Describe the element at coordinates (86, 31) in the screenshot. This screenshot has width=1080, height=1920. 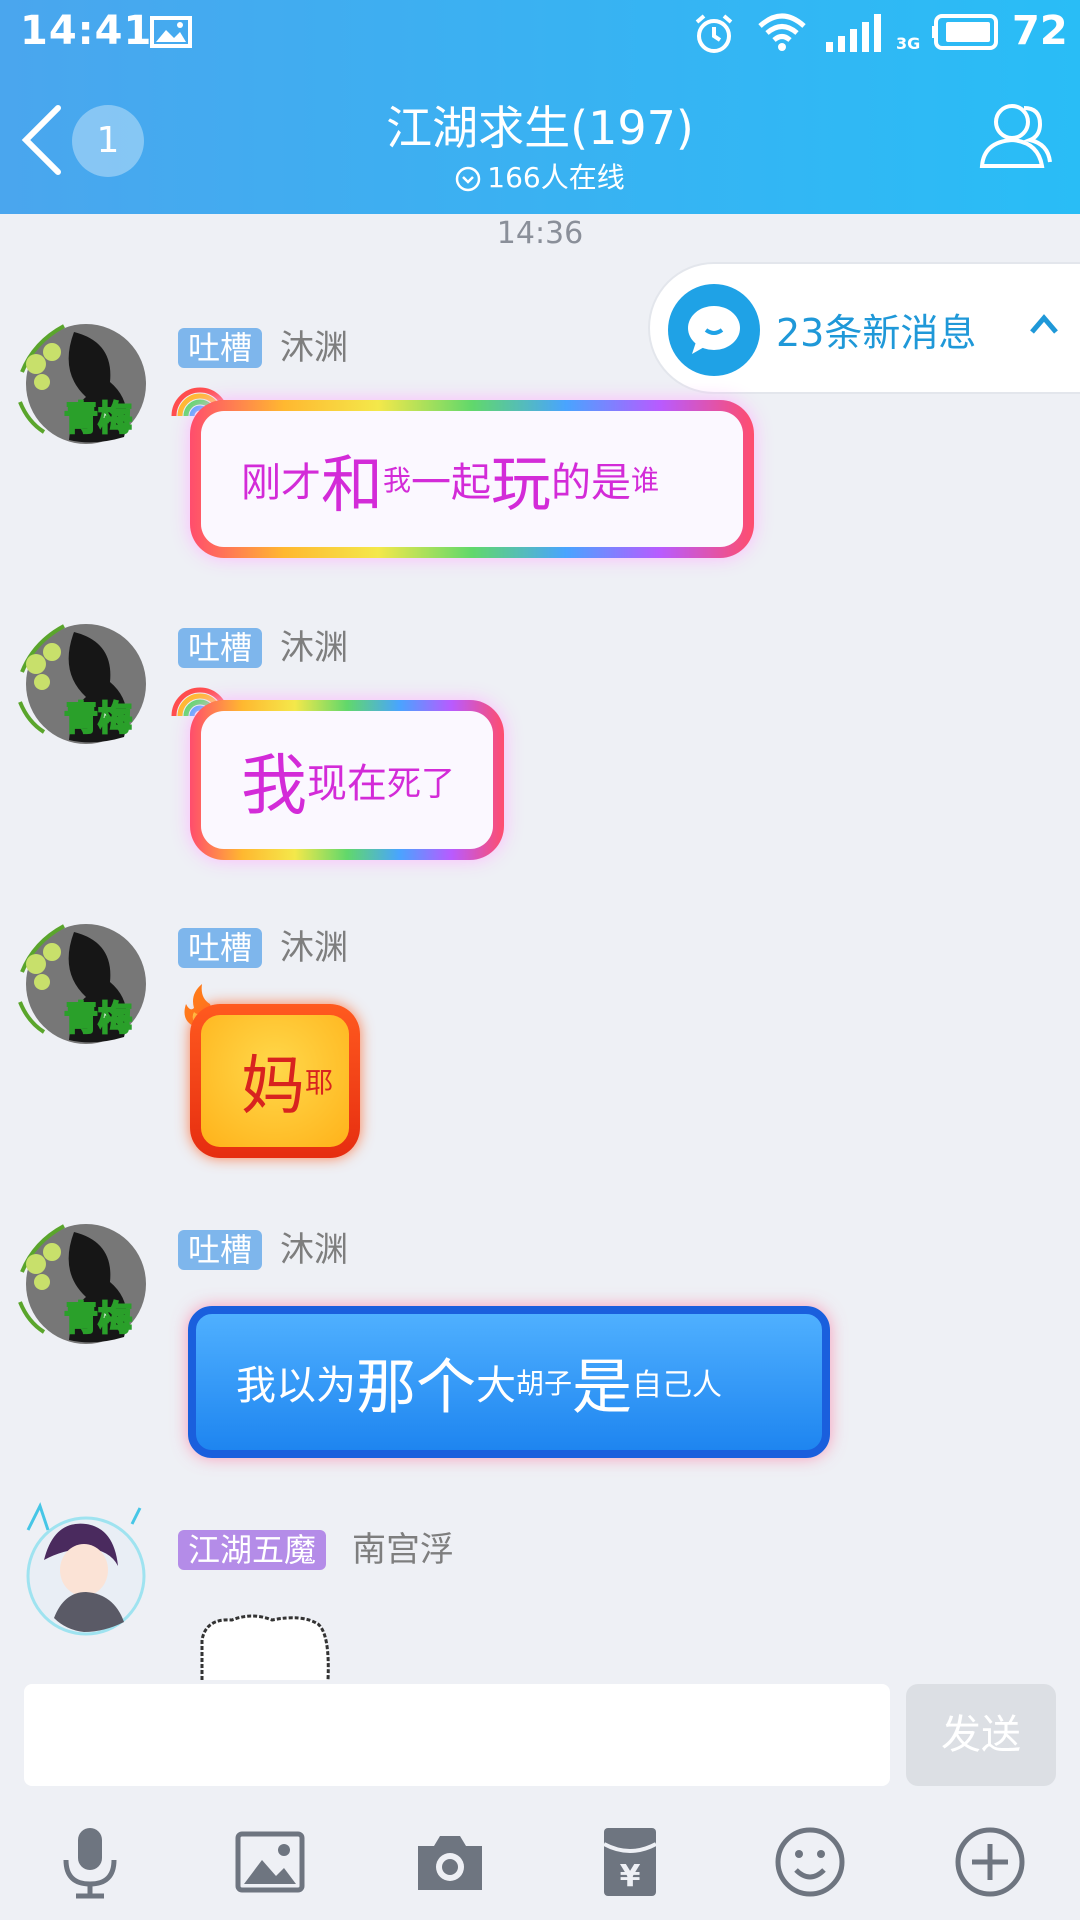
I see `status-time: 14:41` at that location.